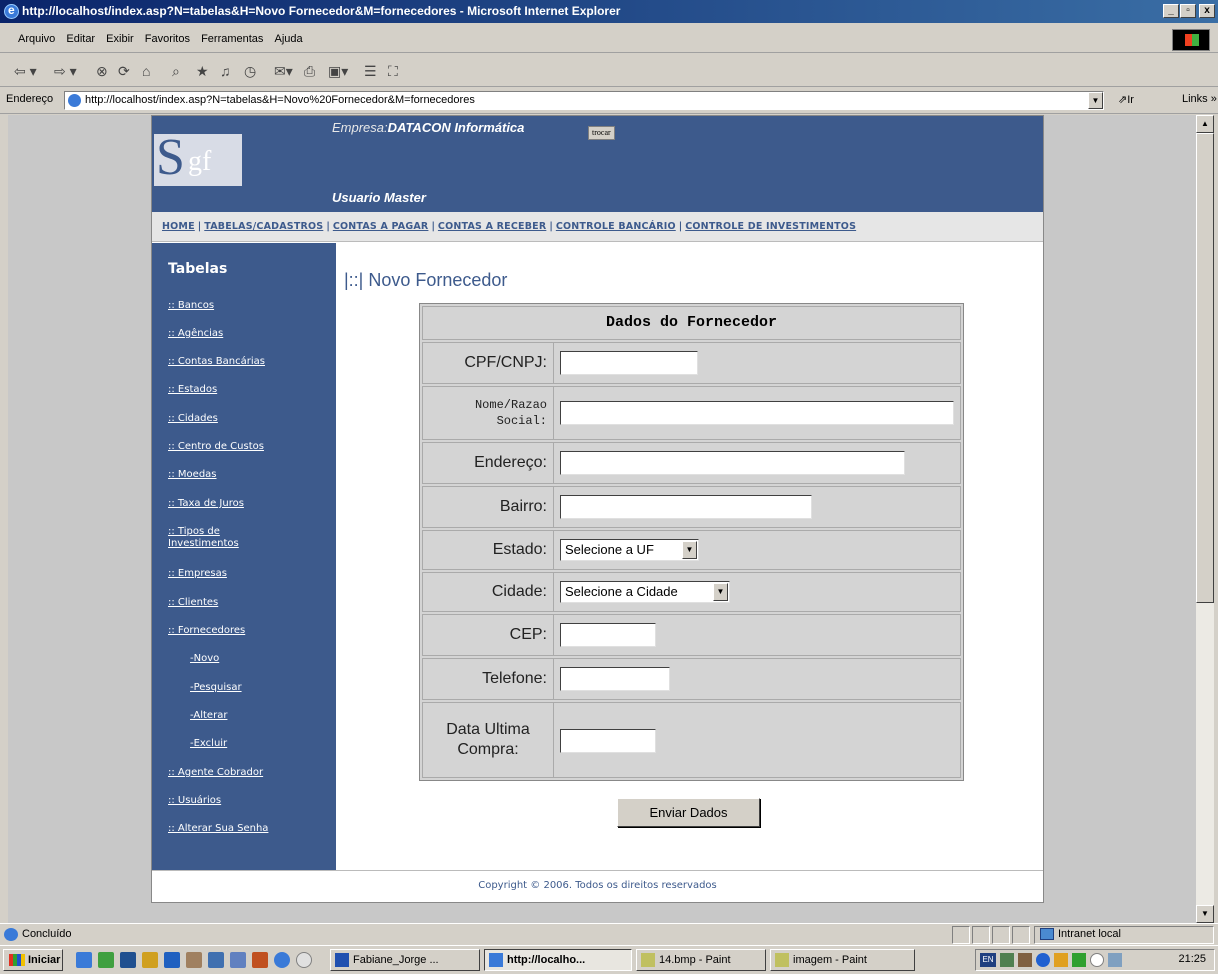 This screenshot has height=974, width=1218. I want to click on quicklaunch-desktop-icon, so click(172, 960).